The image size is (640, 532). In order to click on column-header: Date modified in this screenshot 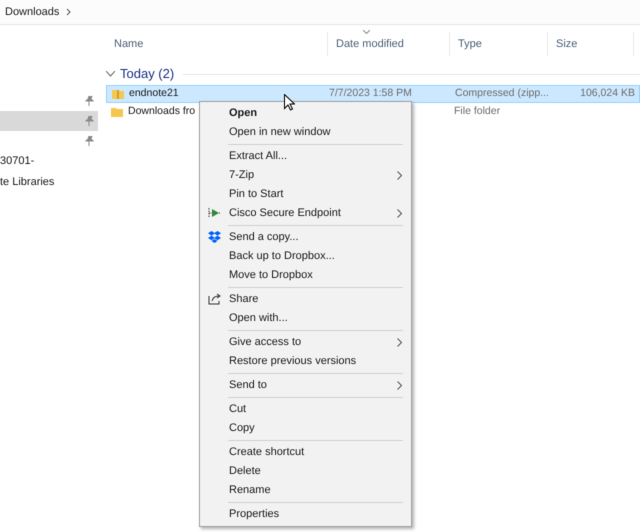, I will do `click(389, 44)`.